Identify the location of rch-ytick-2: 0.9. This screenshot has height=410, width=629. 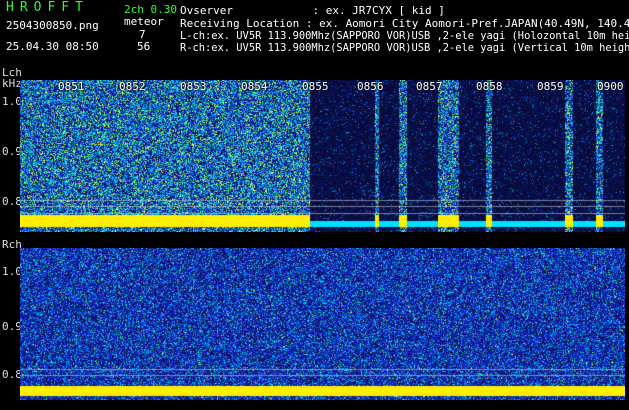
(12, 326).